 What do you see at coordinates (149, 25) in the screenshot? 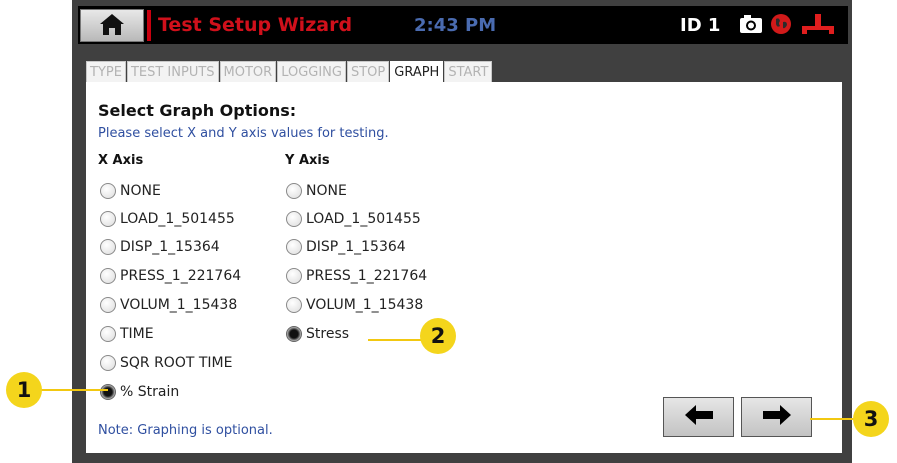
I see `title-accent` at bounding box center [149, 25].